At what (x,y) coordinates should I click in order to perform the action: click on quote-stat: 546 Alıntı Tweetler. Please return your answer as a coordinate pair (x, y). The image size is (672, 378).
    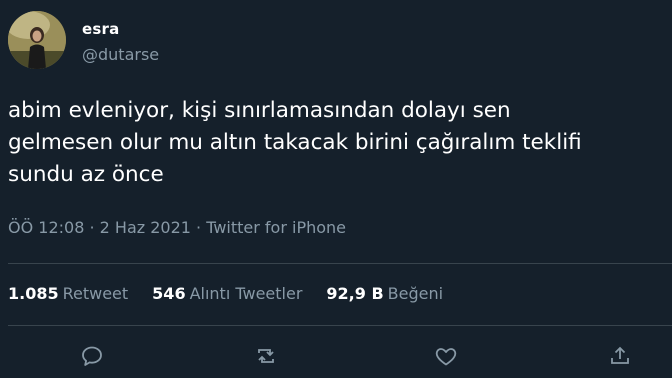
    Looking at the image, I should click on (227, 293).